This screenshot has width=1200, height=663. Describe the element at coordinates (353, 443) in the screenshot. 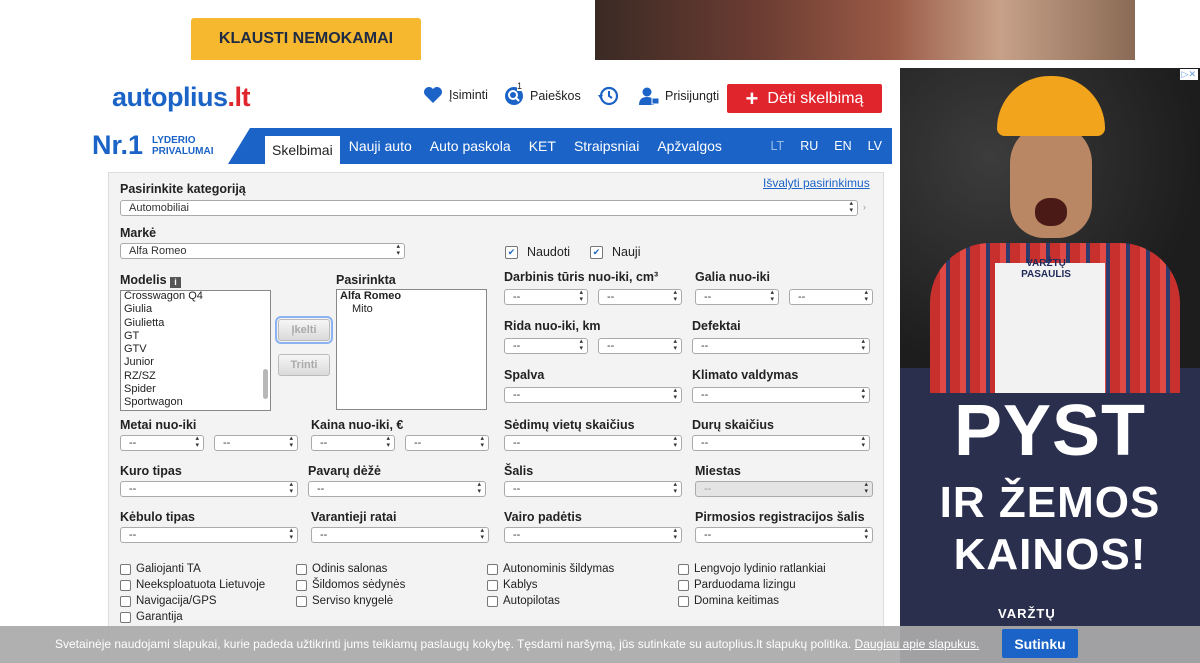

I see `price-from-select: --` at that location.